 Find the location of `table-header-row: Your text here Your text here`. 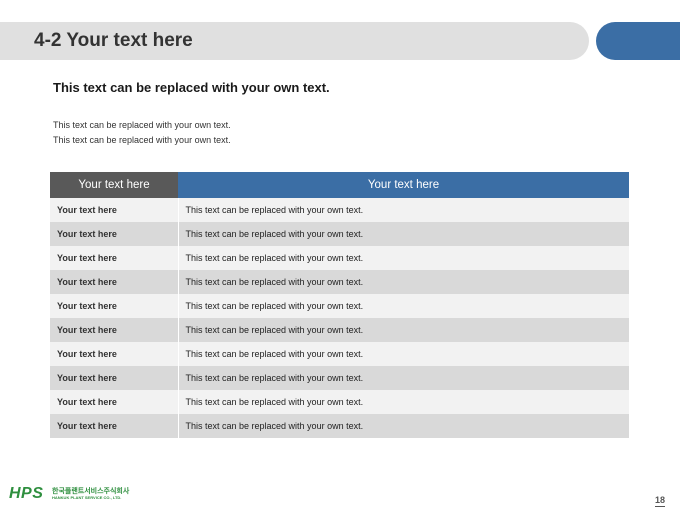

table-header-row: Your text here Your text here is located at coordinates (339, 185).